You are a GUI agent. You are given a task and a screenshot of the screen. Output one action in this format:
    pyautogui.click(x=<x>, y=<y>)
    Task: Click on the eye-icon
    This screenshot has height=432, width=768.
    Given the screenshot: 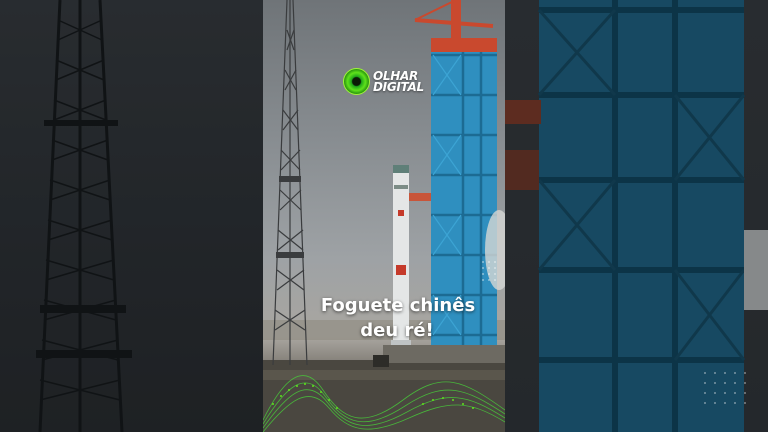 What is the action you would take?
    pyautogui.click(x=356, y=81)
    